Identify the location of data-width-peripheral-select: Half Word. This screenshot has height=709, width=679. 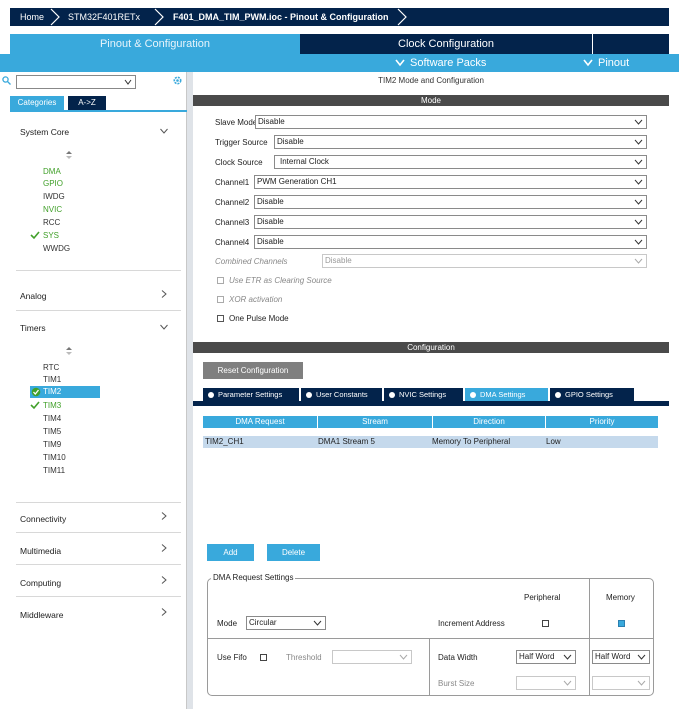
(546, 657).